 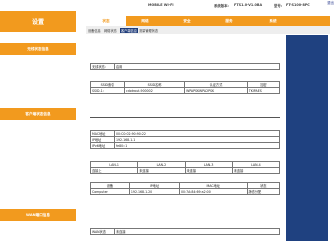 I want to click on right-decor-panel, so click(x=307, y=138).